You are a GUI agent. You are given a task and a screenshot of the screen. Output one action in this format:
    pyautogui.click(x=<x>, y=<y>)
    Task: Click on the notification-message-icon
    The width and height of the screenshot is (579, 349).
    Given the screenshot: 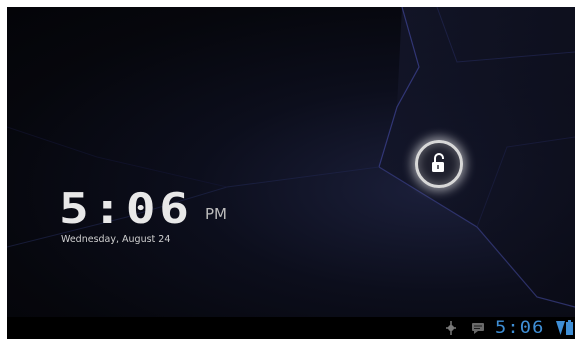 What is the action you would take?
    pyautogui.click(x=478, y=328)
    